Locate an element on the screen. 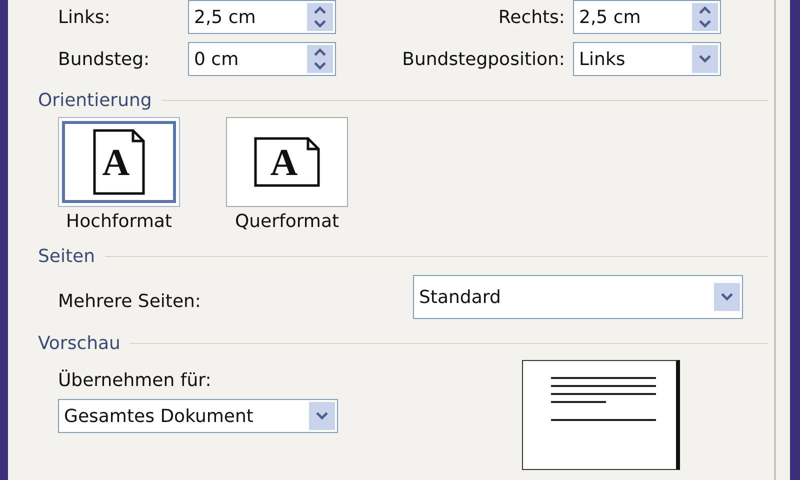 Image resolution: width=800 pixels, height=480 pixels. spinner-field: 0 cm is located at coordinates (262, 59).